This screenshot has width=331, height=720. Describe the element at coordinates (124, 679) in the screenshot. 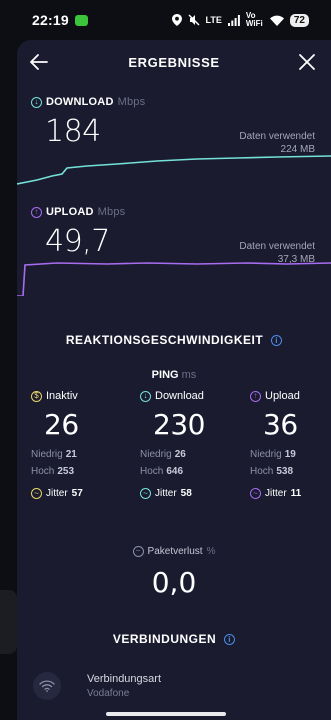

I see `connection-type-label: Verbindungsart` at that location.